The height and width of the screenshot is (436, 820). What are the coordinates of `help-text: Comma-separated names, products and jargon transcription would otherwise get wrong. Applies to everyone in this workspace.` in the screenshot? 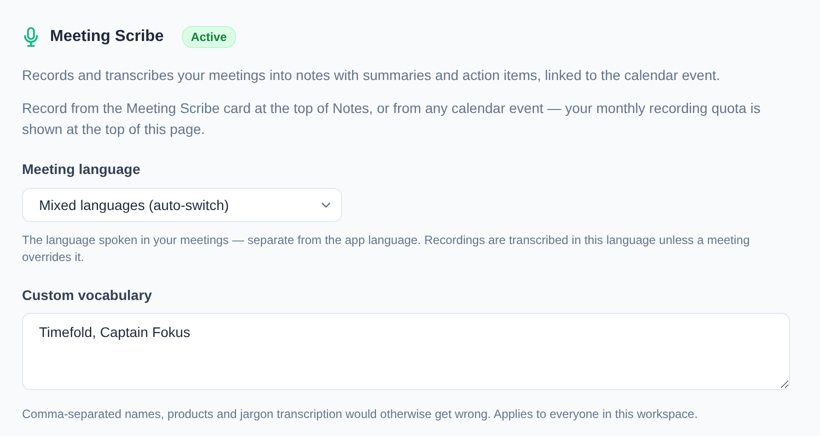 It's located at (360, 414).